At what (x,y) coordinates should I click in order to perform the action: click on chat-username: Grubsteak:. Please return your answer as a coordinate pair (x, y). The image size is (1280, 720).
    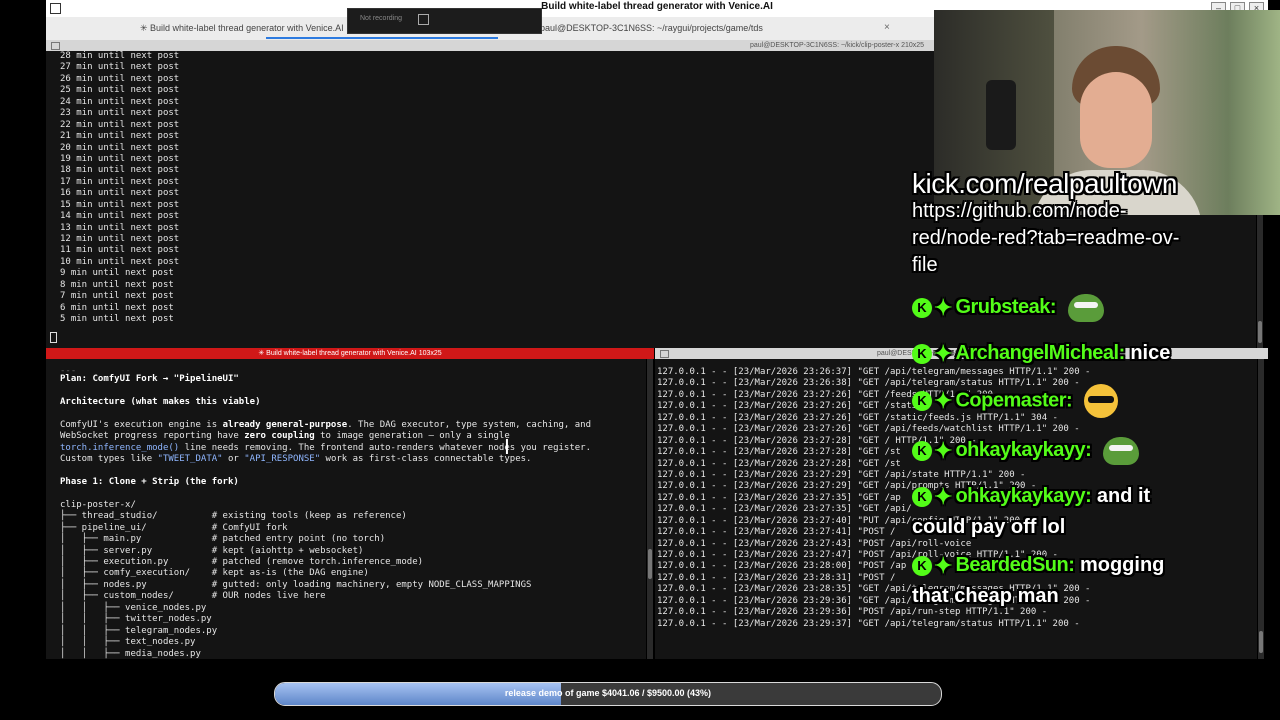
    Looking at the image, I should click on (1006, 307).